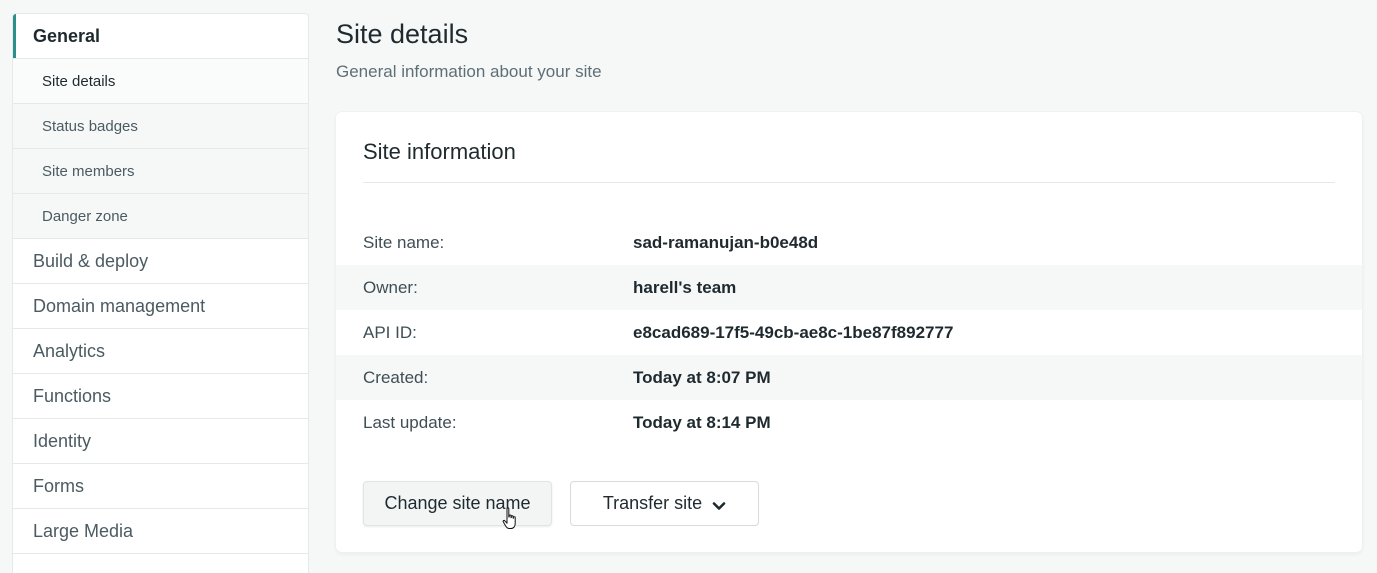 Image resolution: width=1377 pixels, height=573 pixels. Describe the element at coordinates (62, 440) in the screenshot. I see `sidebar-item-label: Identity` at that location.